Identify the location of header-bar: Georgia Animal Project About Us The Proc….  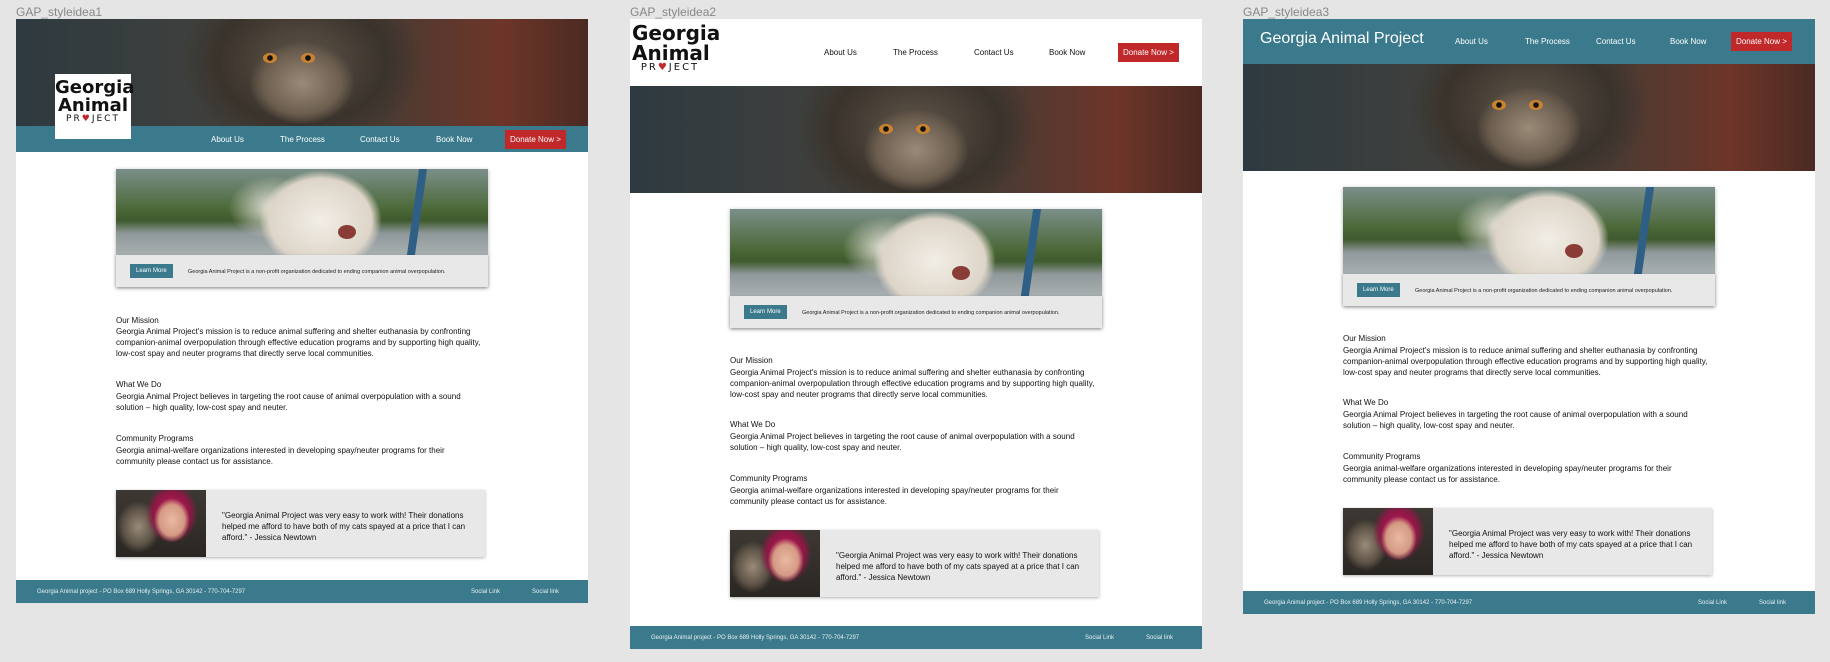
(1529, 41).